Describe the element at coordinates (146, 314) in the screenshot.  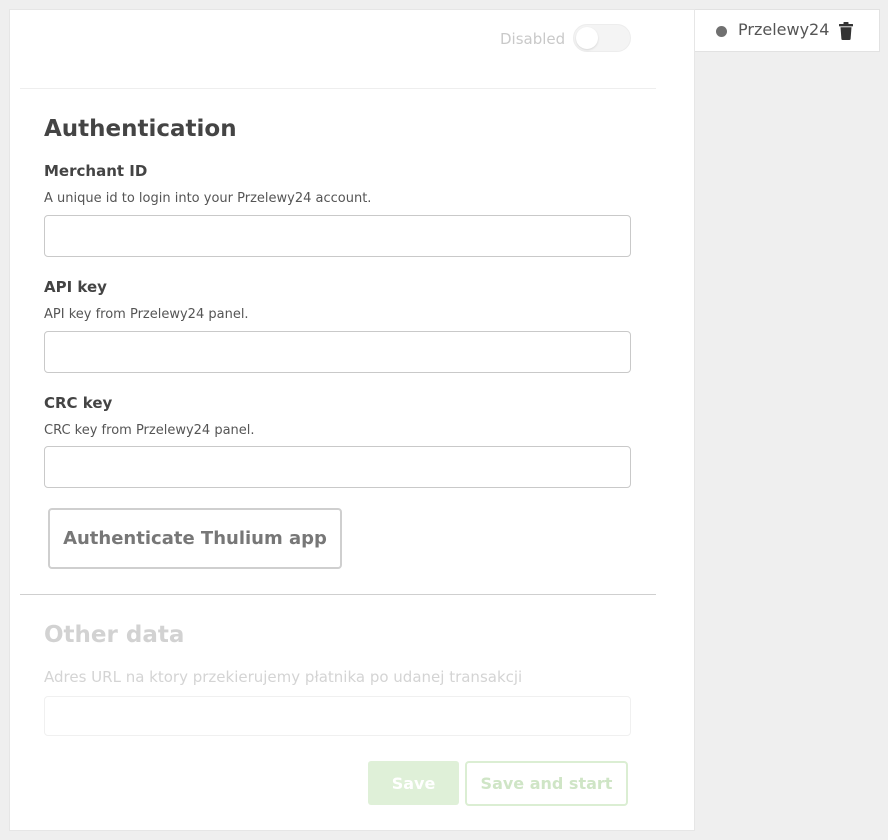
I see `api-key-help: API key from Przelewy24 panel.` at that location.